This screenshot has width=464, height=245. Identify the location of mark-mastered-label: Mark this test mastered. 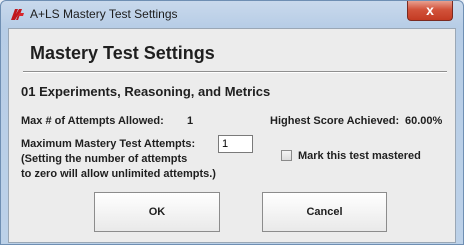
(359, 156).